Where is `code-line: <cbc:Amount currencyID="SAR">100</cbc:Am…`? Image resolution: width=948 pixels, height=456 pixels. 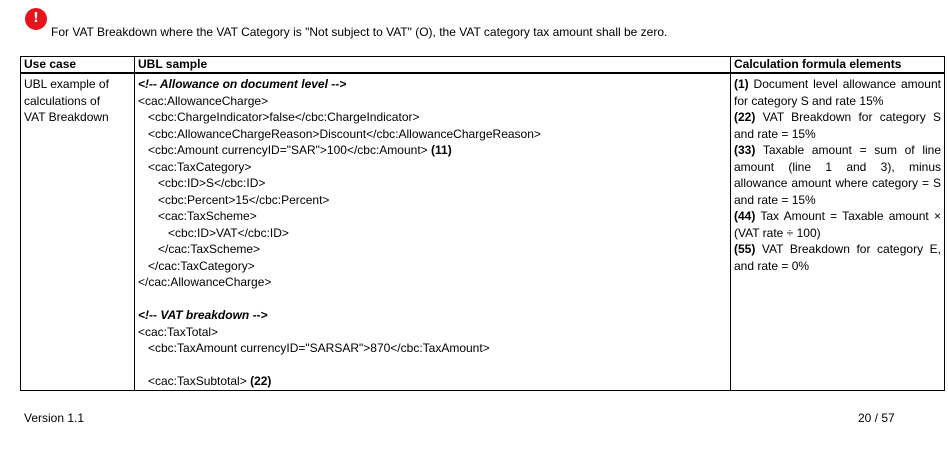
code-line: <cbc:Amount currencyID="SAR">100</cbc:Am… is located at coordinates (432, 150).